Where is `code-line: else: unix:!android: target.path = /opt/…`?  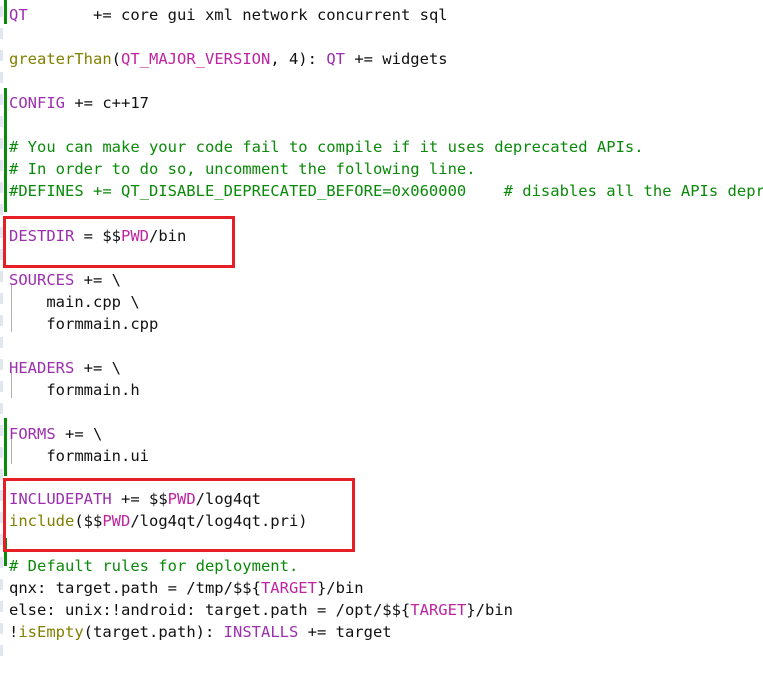 code-line: else: unix:!android: target.path = /opt/… is located at coordinates (261, 610).